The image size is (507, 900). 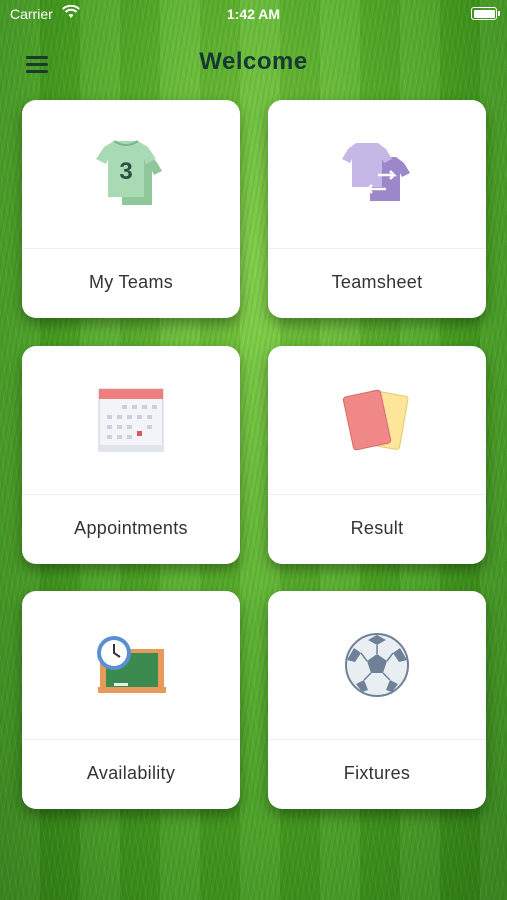 I want to click on tile-result: Result, so click(x=377, y=455).